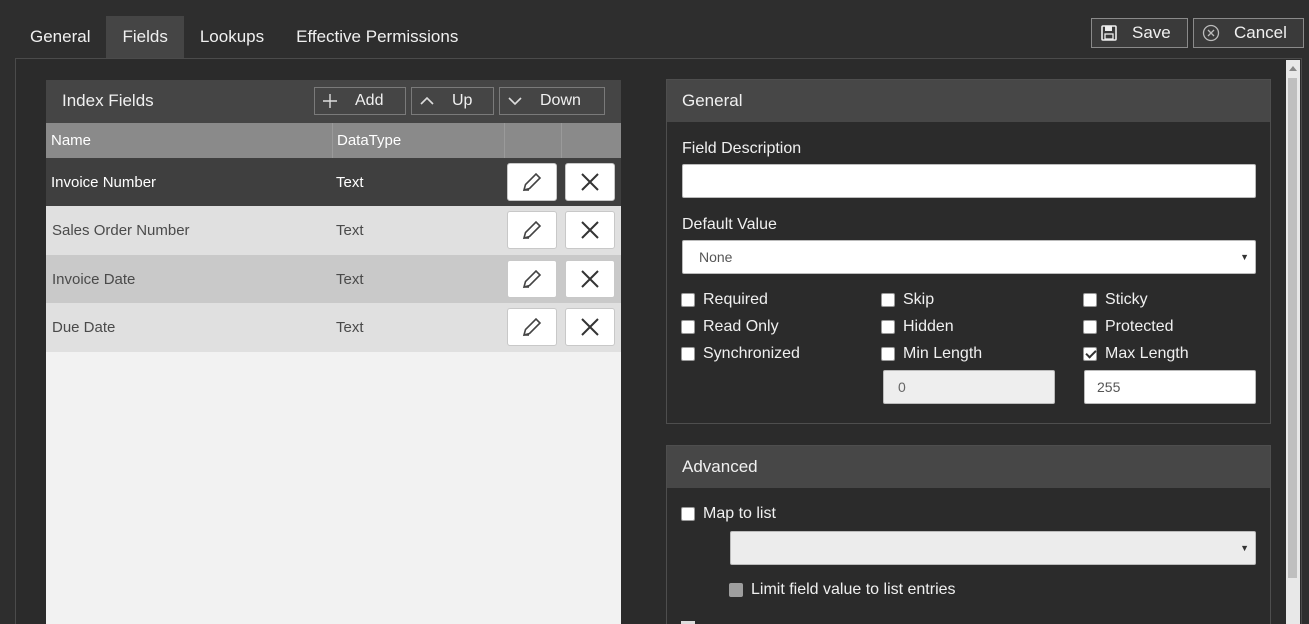  What do you see at coordinates (333, 279) in the screenshot?
I see `table-row: Invoice Date Text` at bounding box center [333, 279].